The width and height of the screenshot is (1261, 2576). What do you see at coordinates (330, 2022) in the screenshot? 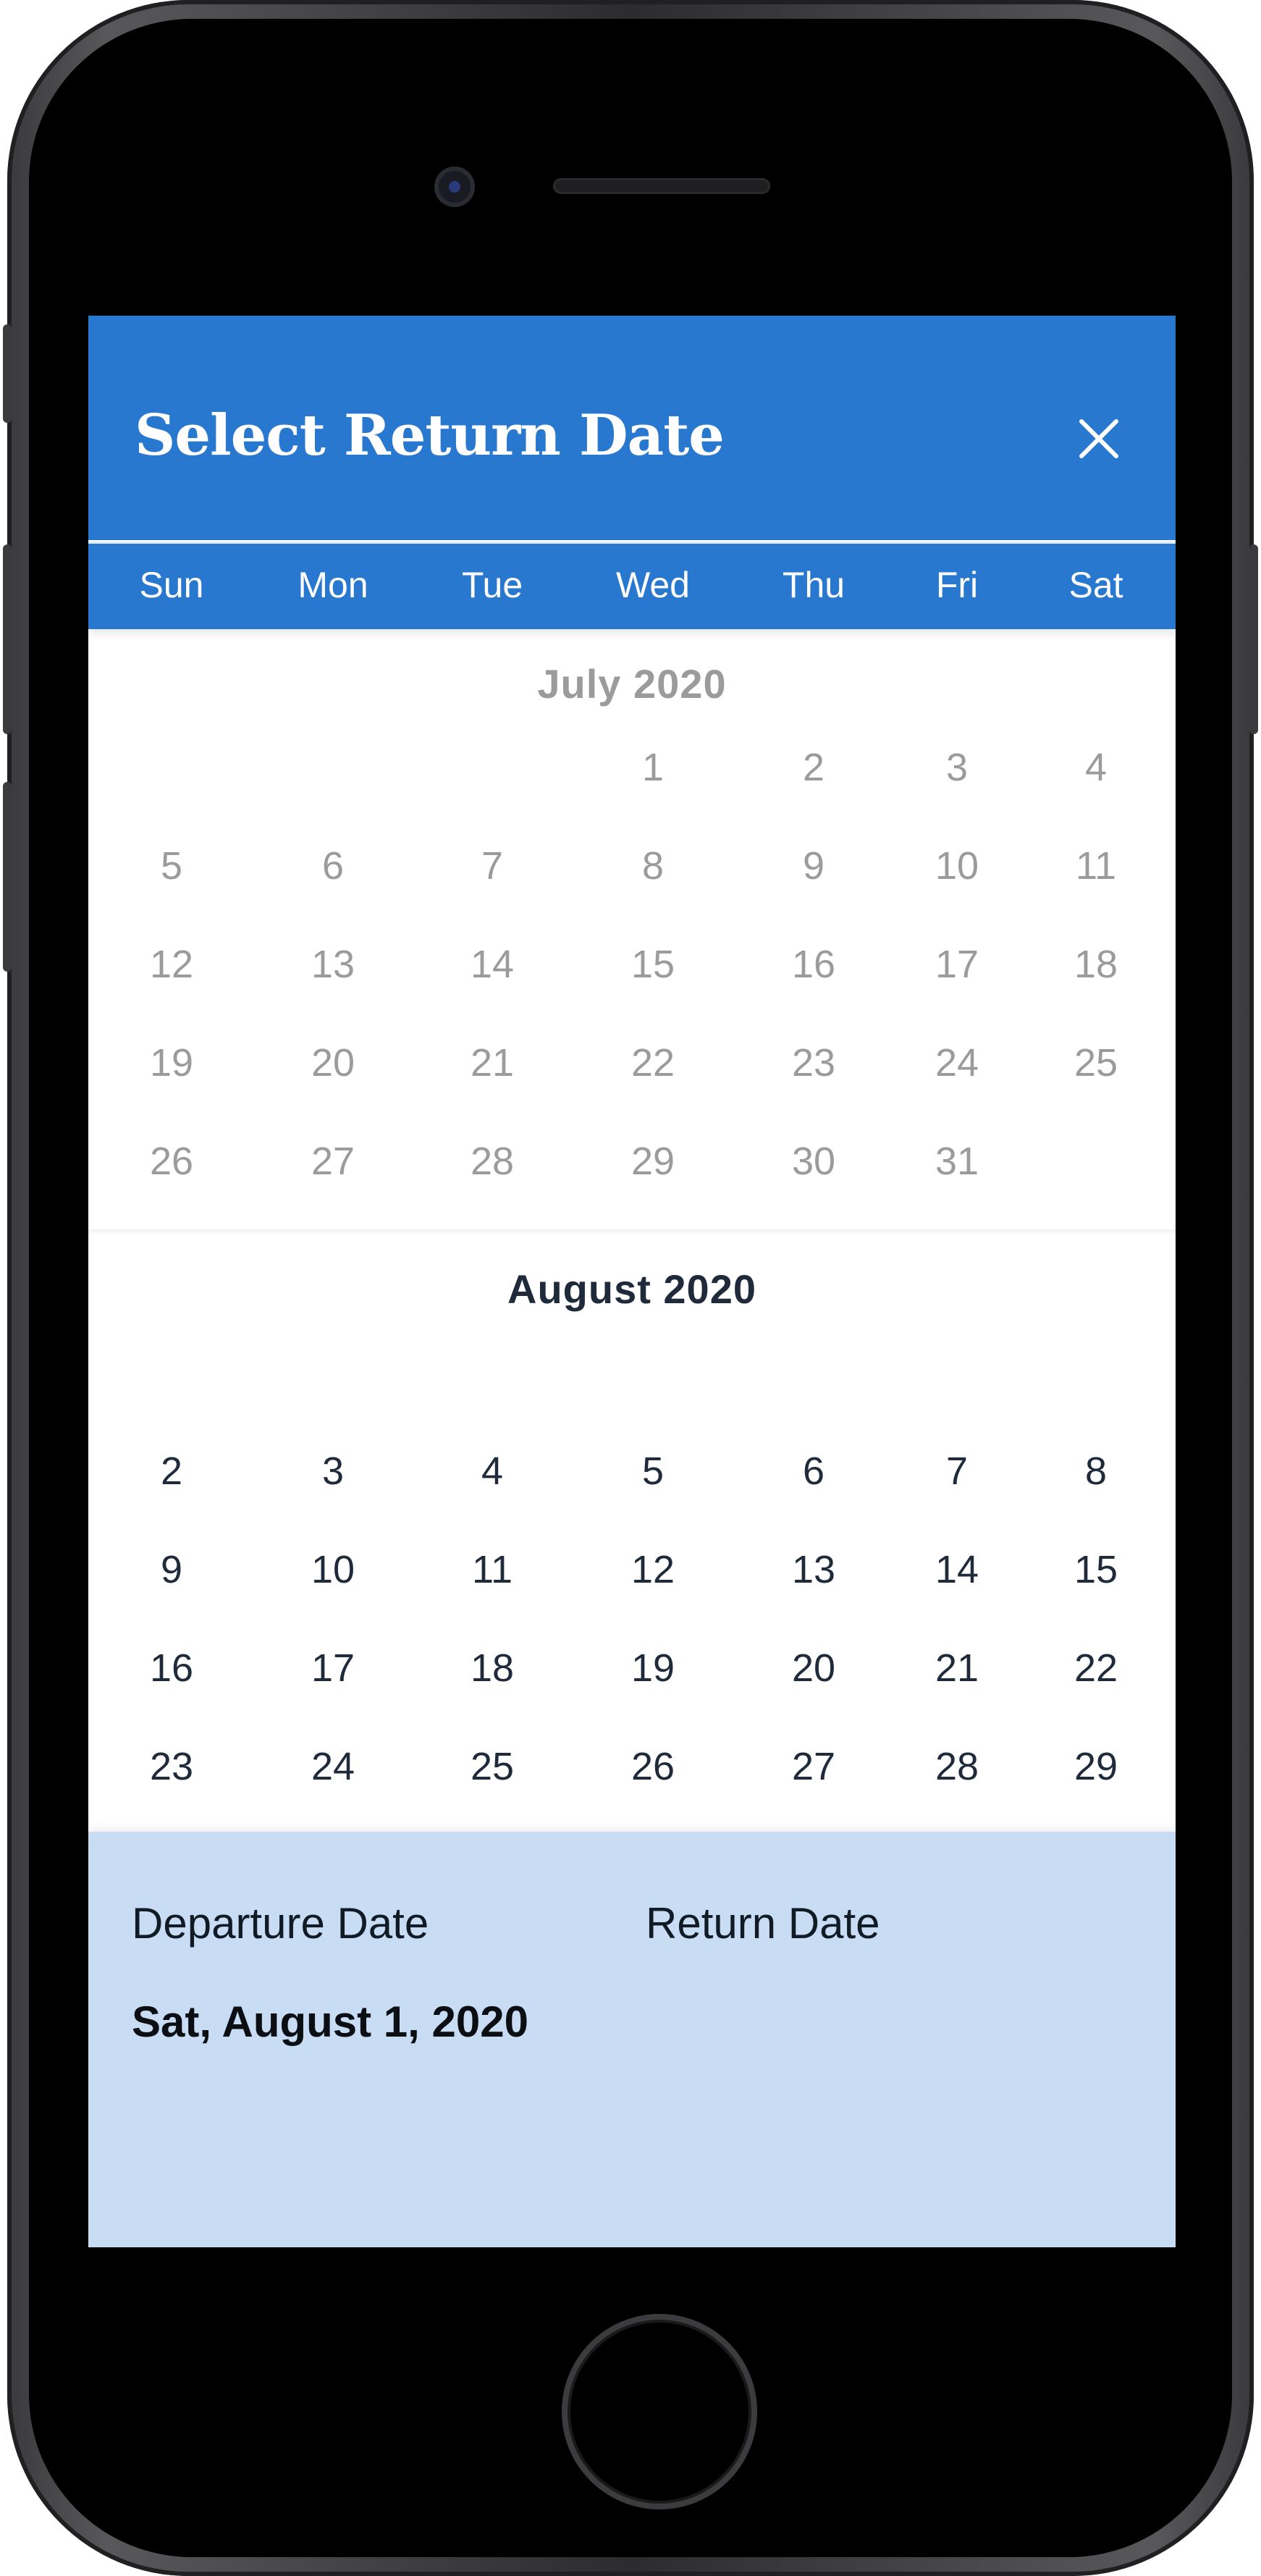
I see `departure-date-value: Sat, August 1, 2020` at bounding box center [330, 2022].